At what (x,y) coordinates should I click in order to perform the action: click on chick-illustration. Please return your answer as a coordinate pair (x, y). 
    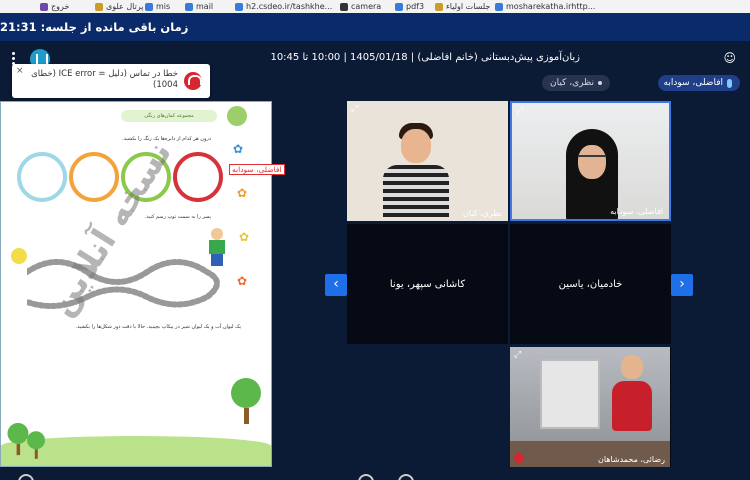
    Looking at the image, I should click on (19, 256).